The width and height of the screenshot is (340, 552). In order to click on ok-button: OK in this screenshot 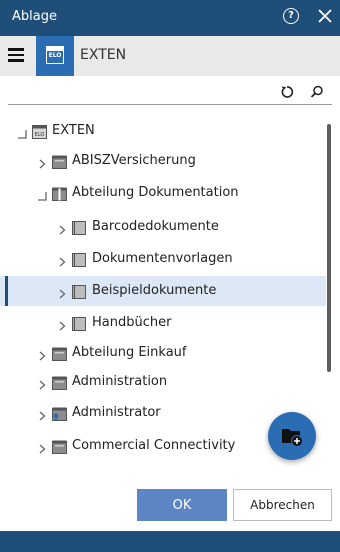, I will do `click(182, 505)`.